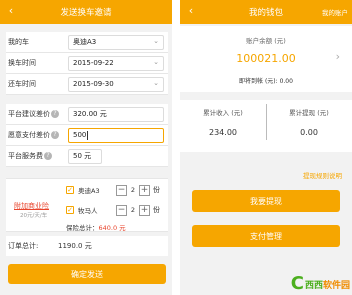 The image size is (352, 295). What do you see at coordinates (116, 114) in the screenshot?
I see `suggested-diff-field: 320.00 元` at bounding box center [116, 114].